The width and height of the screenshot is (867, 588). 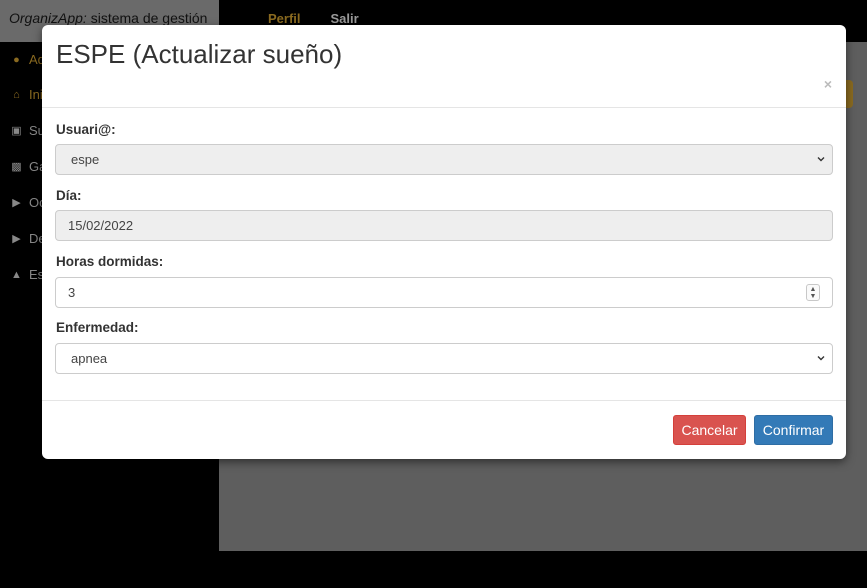 What do you see at coordinates (16, 167) in the screenshot?
I see `money-icon: ▩` at bounding box center [16, 167].